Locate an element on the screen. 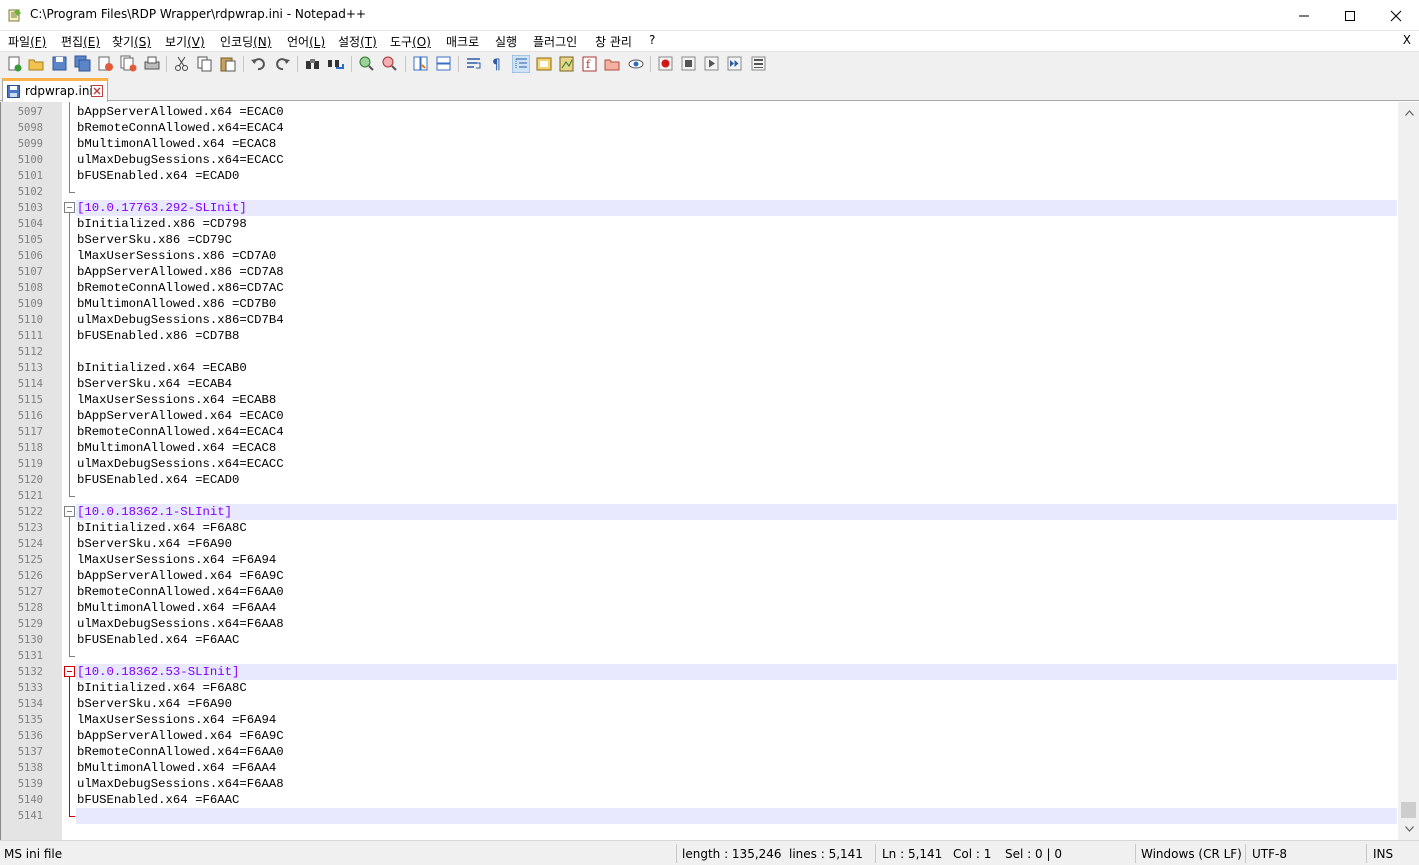 This screenshot has width=1419, height=865. code-line: 5130 bFUSEnabled.x64 =F6AAC is located at coordinates (710, 640).